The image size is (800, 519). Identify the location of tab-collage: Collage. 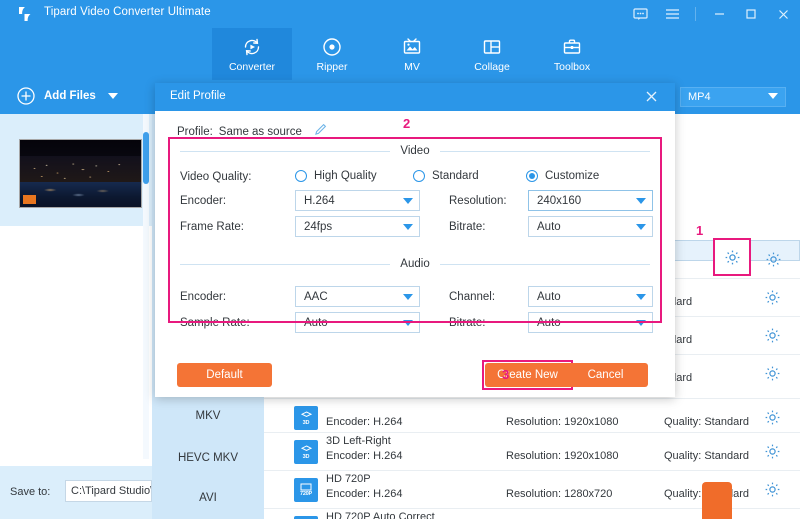
(492, 54).